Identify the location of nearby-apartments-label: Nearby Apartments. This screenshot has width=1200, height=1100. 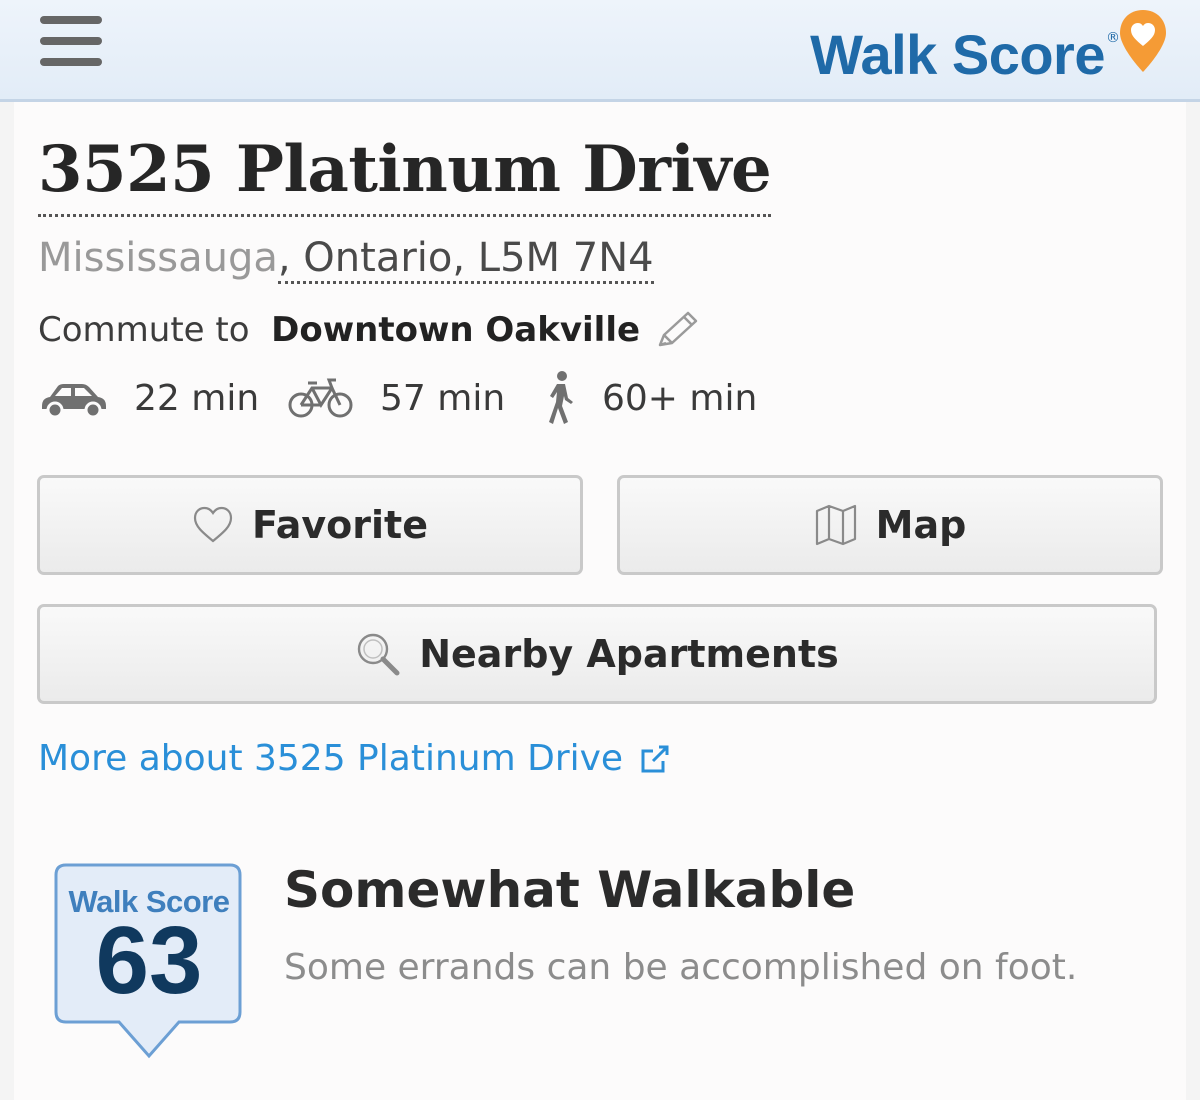
(629, 654).